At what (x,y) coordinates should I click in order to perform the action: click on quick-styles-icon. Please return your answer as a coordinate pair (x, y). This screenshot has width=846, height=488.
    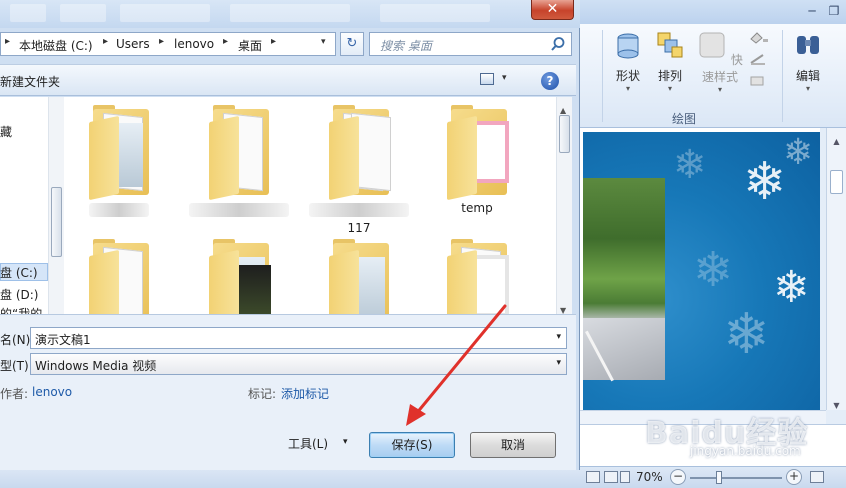
    Looking at the image, I should click on (712, 45).